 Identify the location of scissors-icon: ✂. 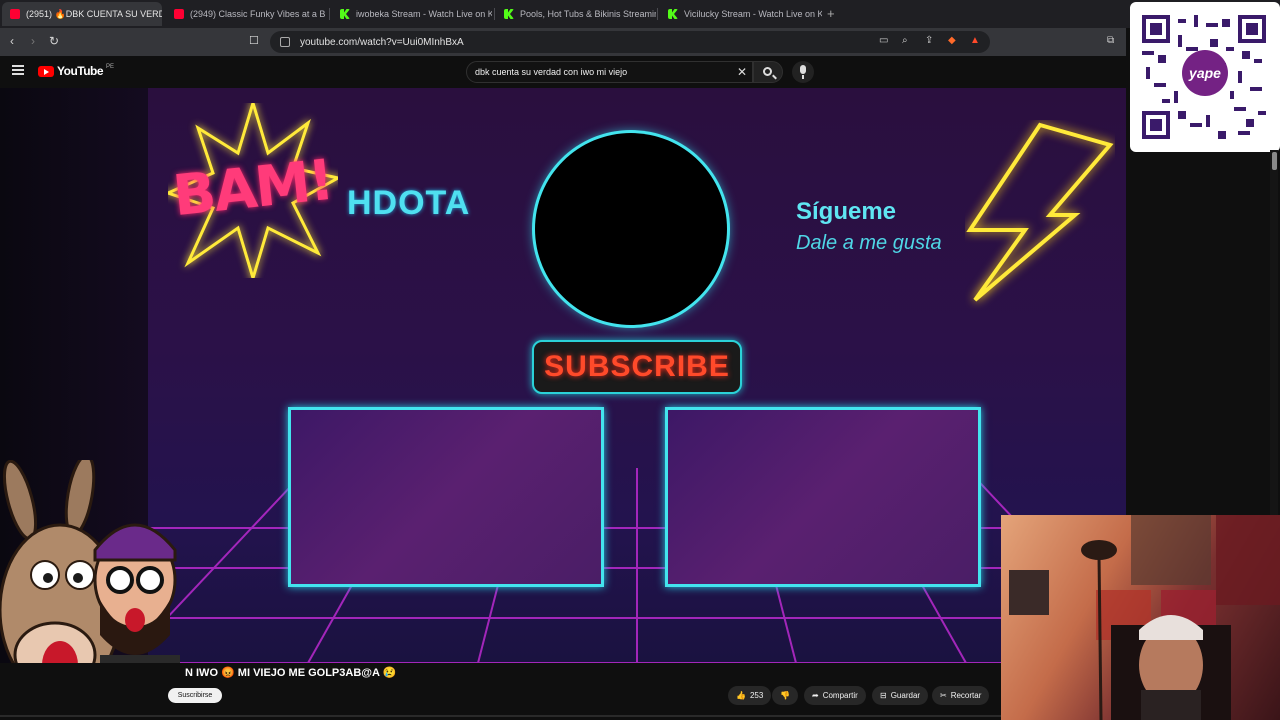
(943, 695).